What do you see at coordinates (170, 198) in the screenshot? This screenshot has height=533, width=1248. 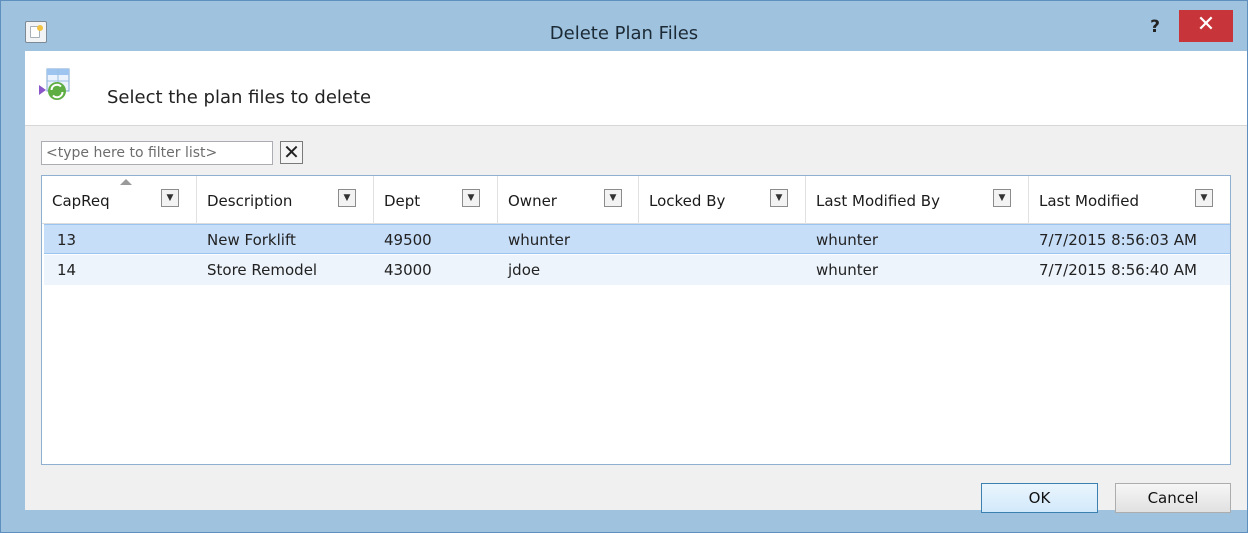 I see `column-filter-capreq-button: ▼` at bounding box center [170, 198].